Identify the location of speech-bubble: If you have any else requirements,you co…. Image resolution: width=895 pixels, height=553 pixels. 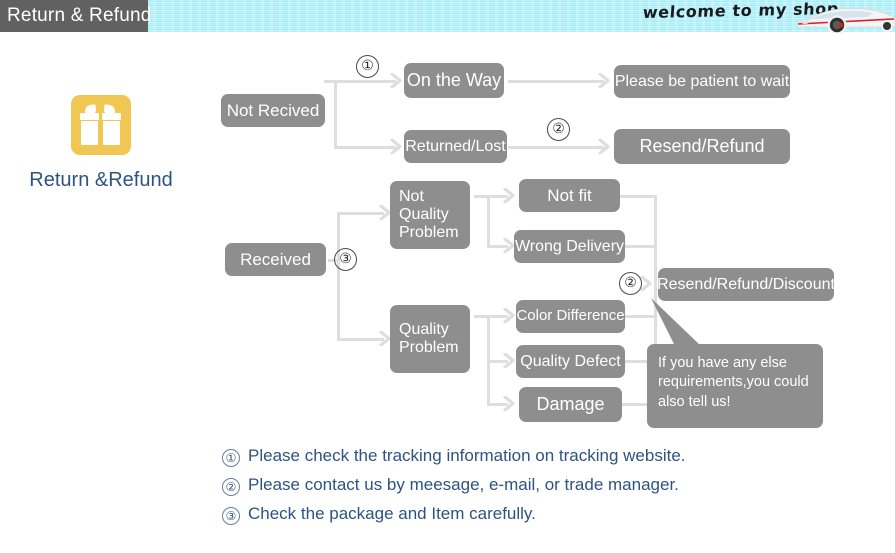
(735, 386).